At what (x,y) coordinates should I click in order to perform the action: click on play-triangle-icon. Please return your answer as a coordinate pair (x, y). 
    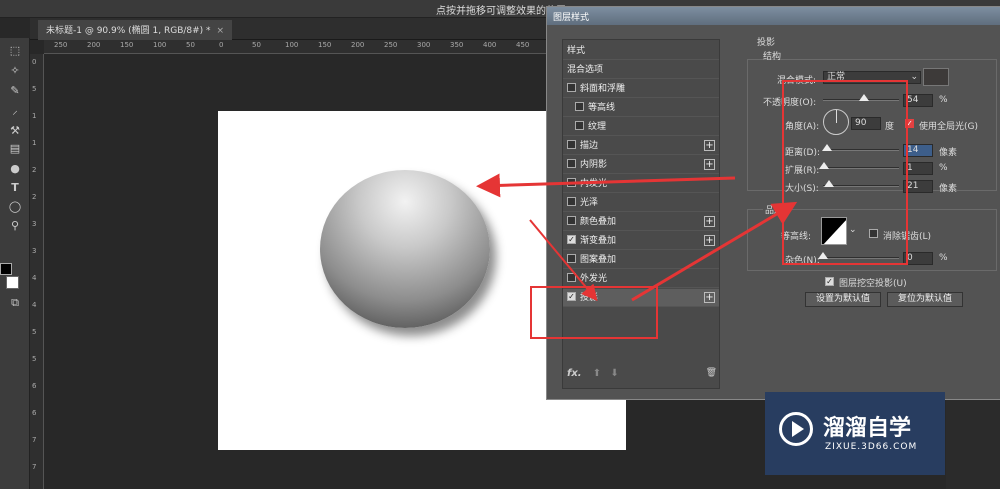
    Looking at the image, I should click on (798, 429).